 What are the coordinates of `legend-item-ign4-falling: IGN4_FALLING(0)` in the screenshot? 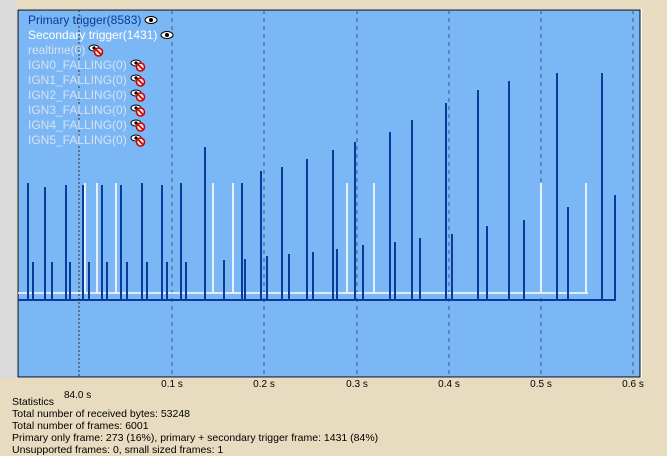 It's located at (87, 125).